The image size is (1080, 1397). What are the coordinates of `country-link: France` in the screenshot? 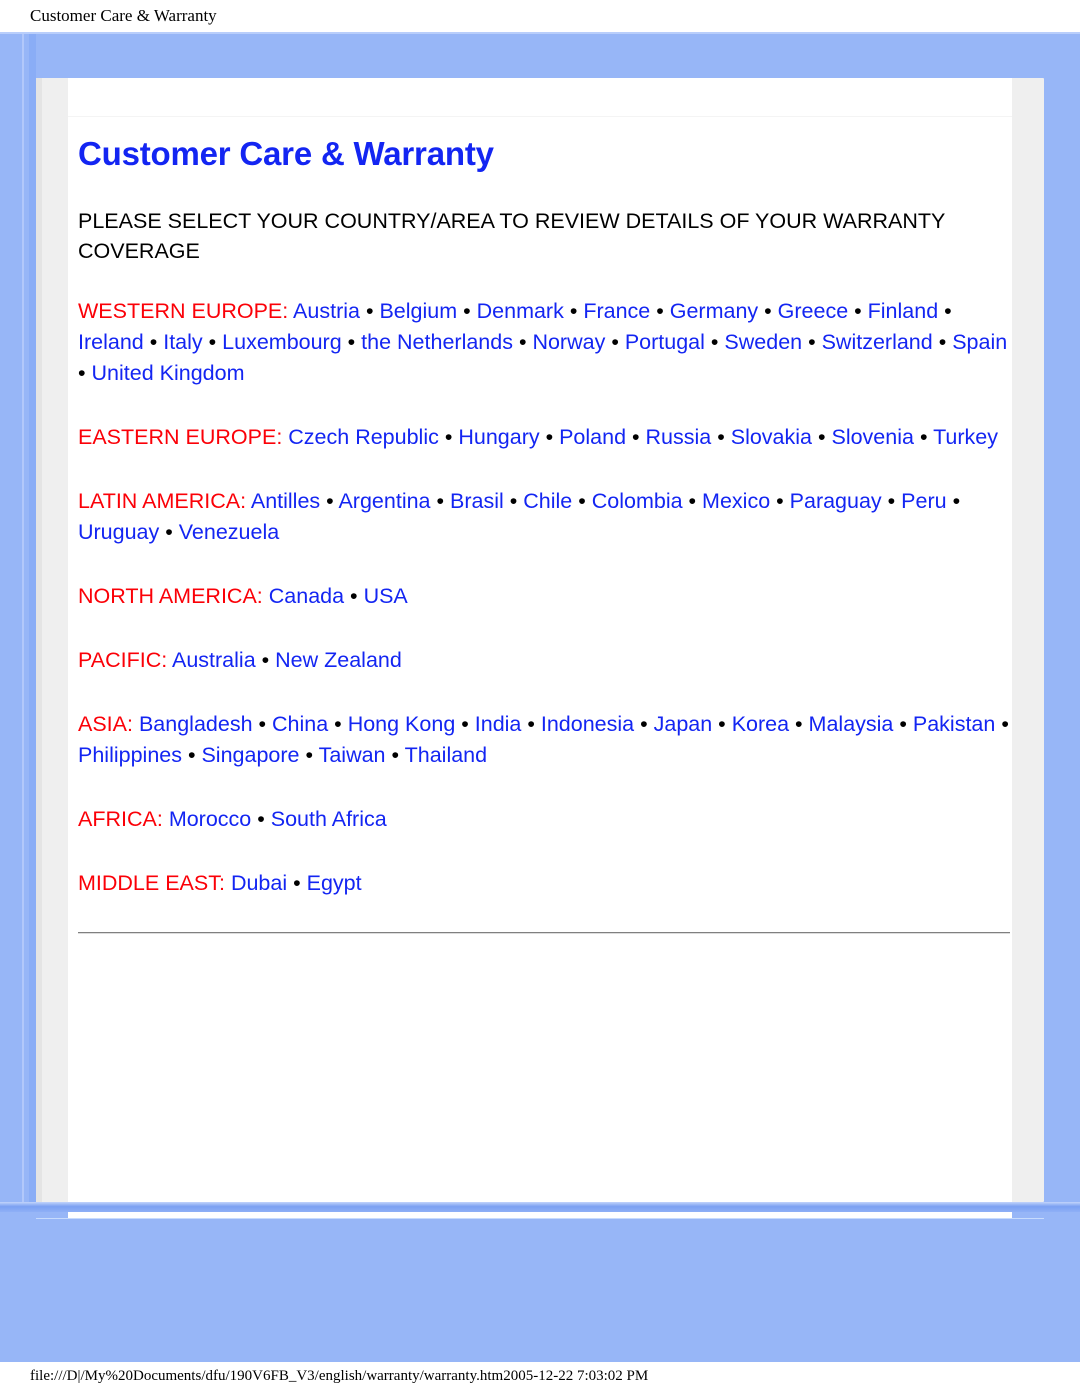 It's located at (616, 311).